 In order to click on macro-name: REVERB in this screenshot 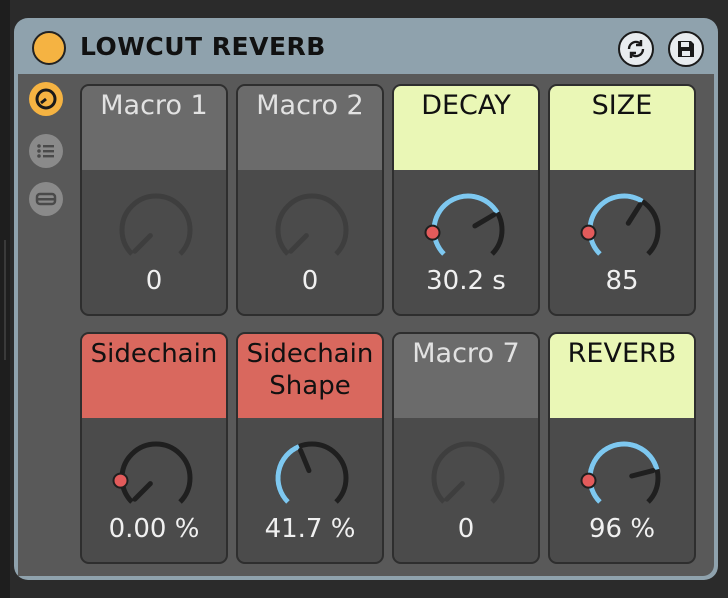, I will do `click(622, 376)`.